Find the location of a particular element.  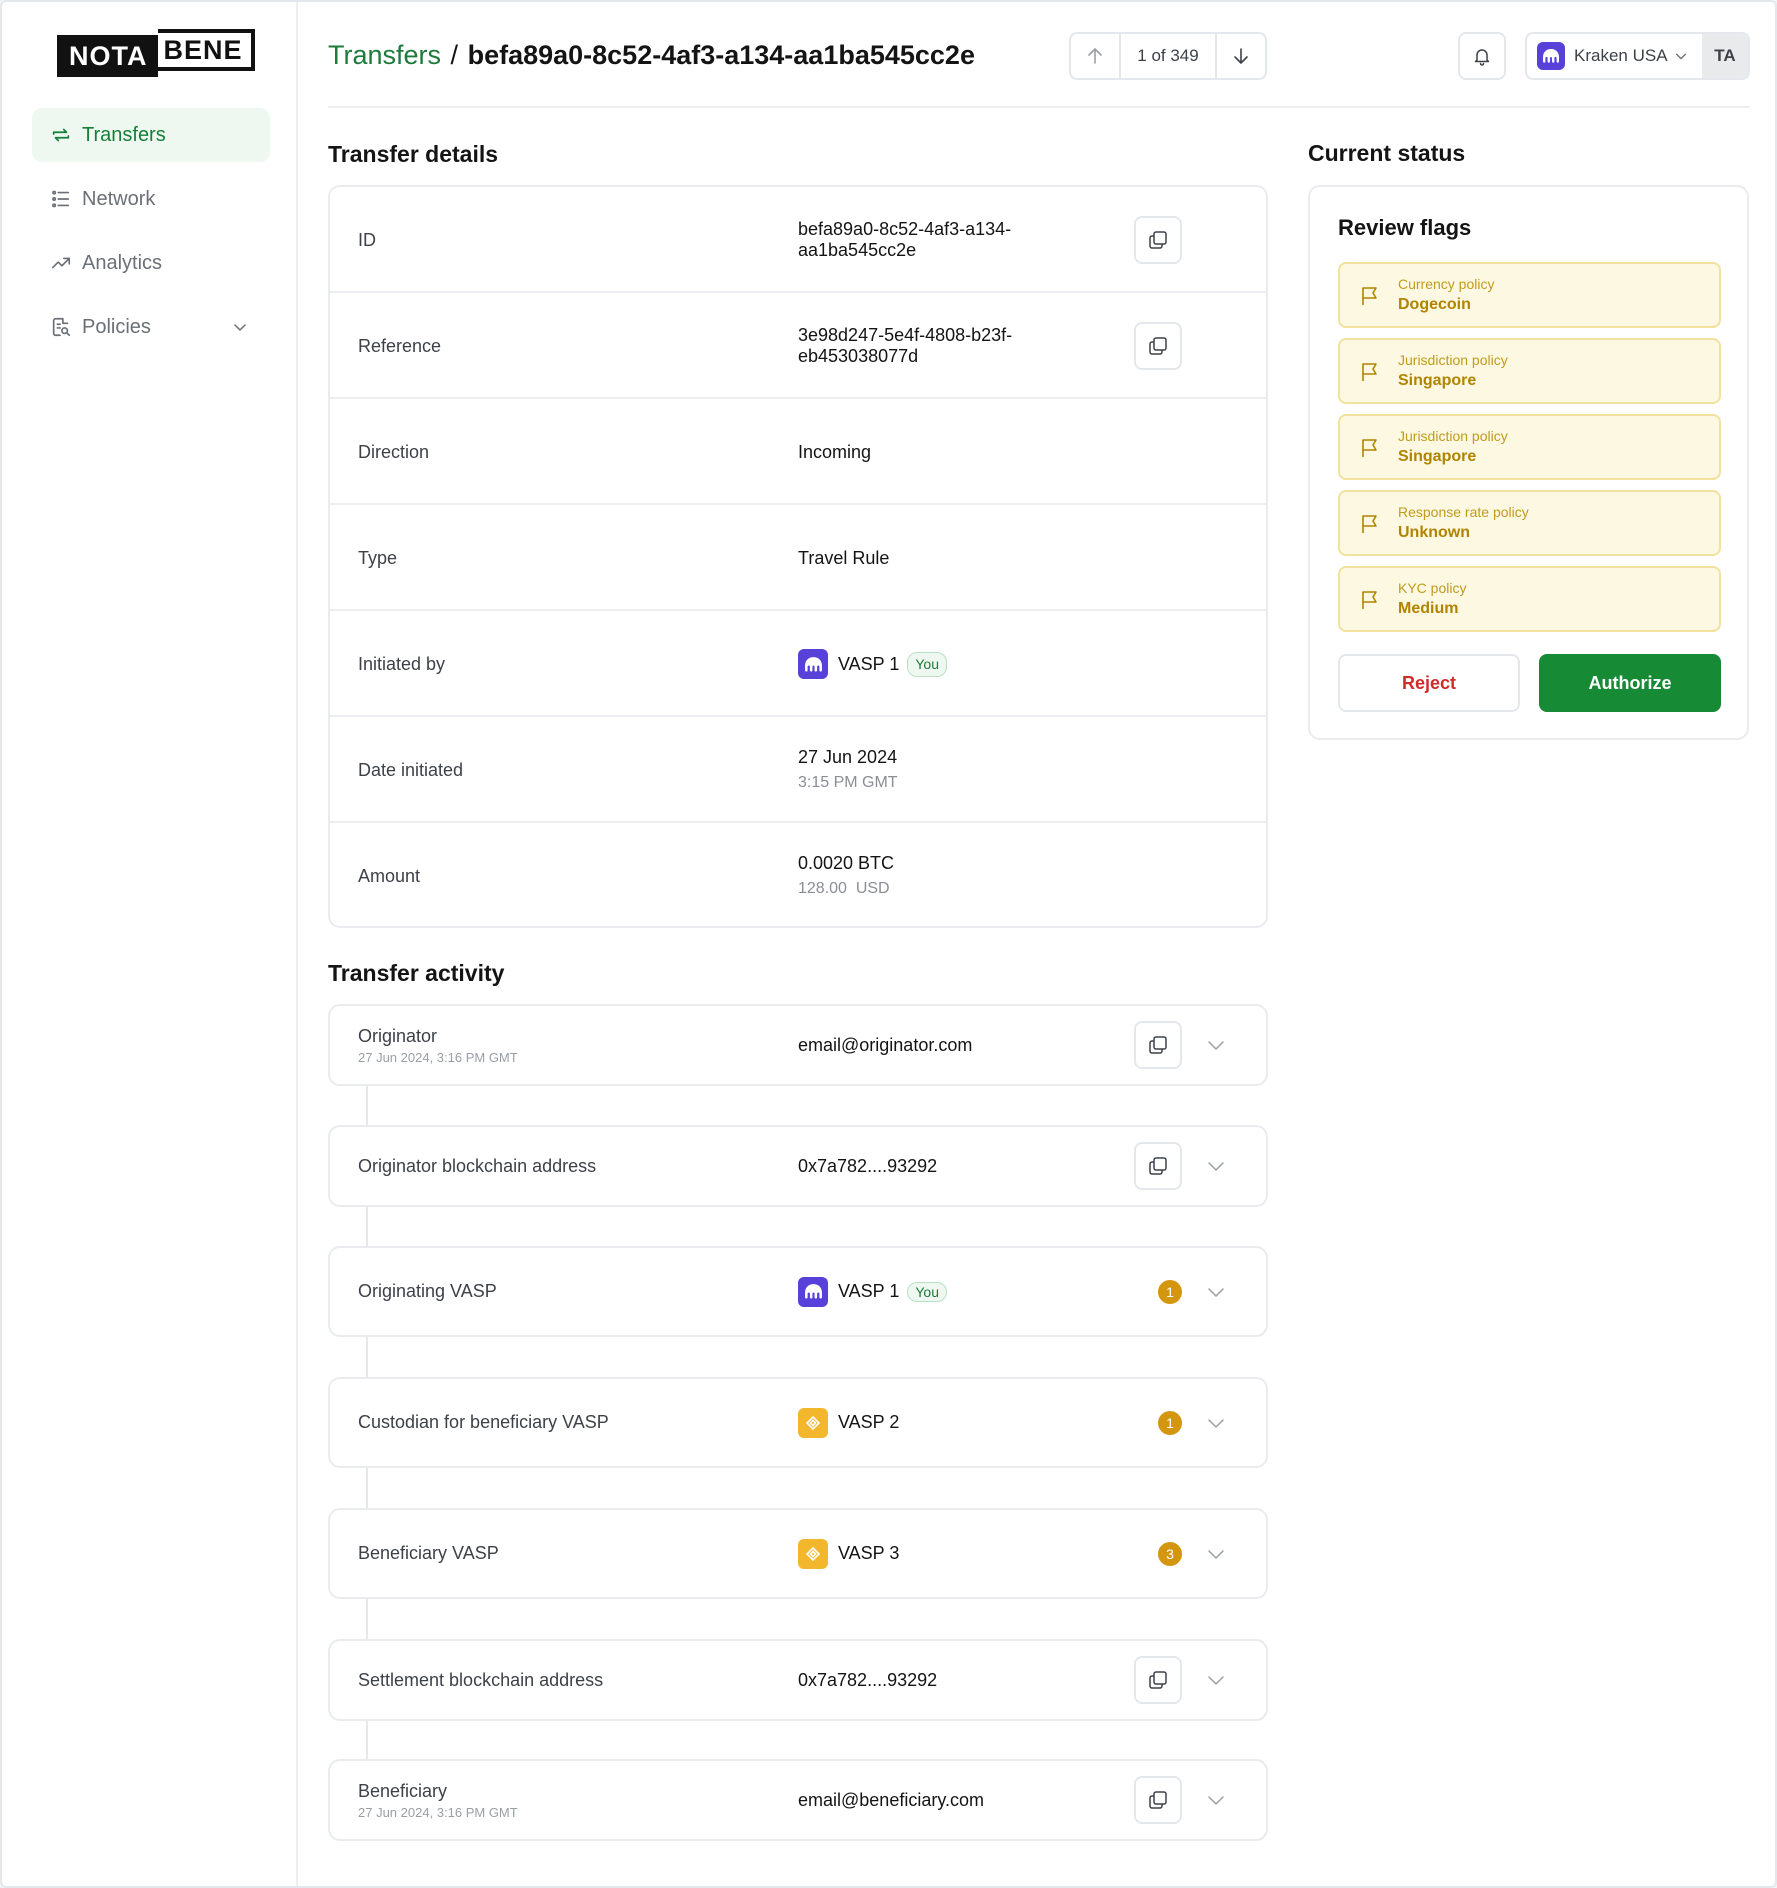

previous-button is located at coordinates (1095, 56).